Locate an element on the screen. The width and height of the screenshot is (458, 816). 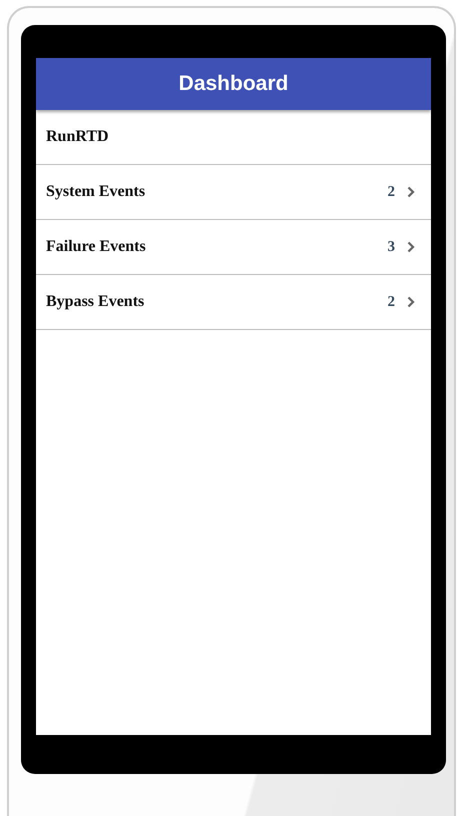
list-item: Failure Events 3 is located at coordinates (233, 247).